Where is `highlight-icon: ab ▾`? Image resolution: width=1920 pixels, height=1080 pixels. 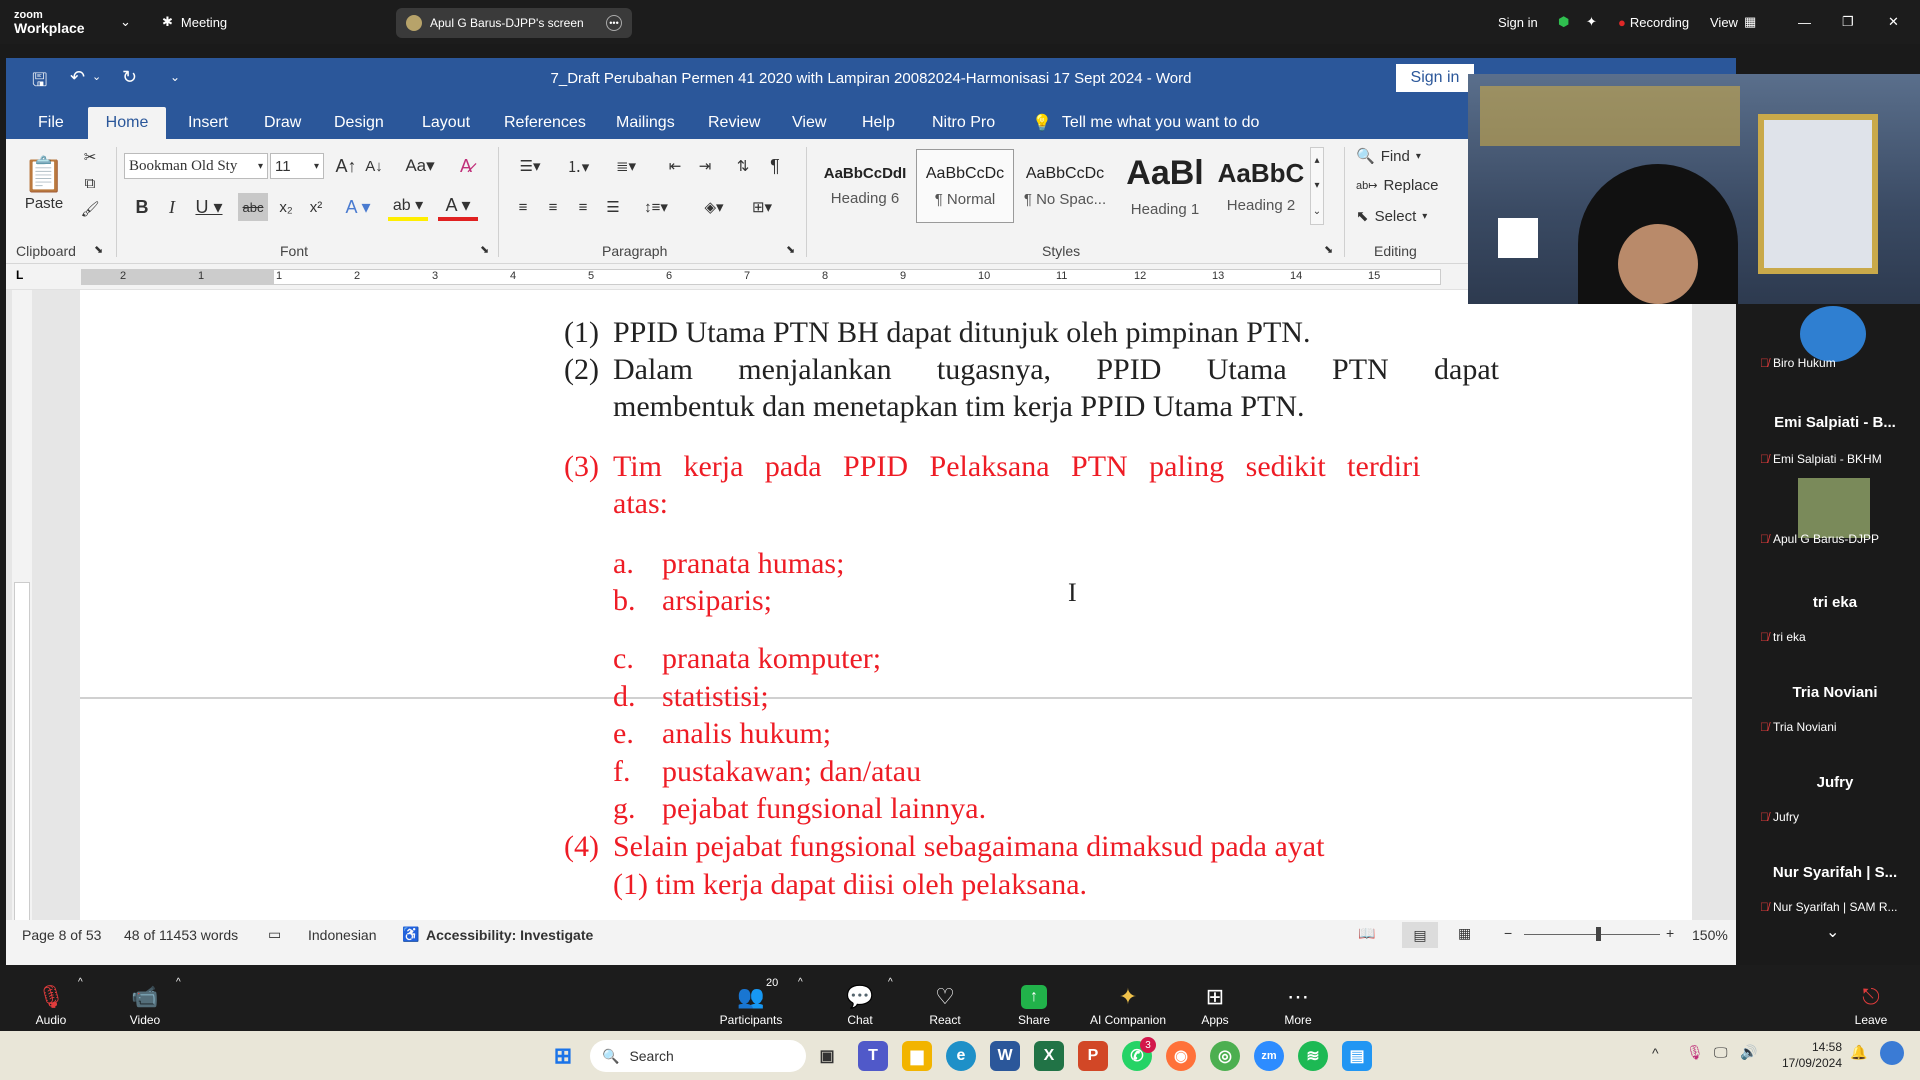 highlight-icon: ab ▾ is located at coordinates (408, 207).